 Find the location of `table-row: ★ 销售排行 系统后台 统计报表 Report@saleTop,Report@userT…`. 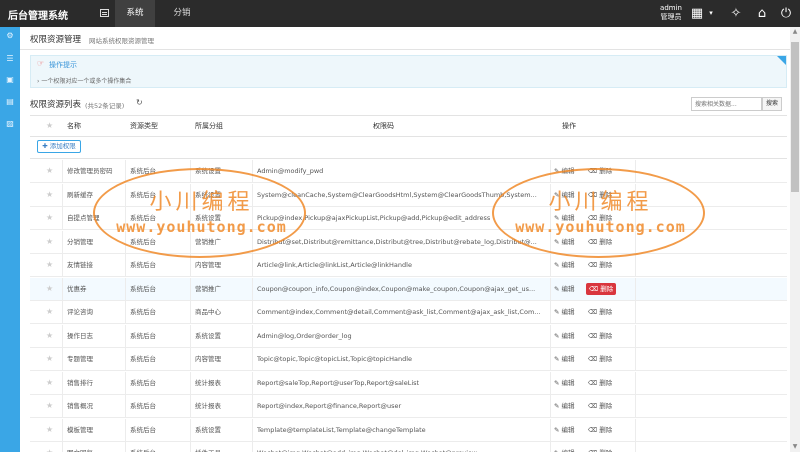

table-row: ★ 销售排行 系统后台 统计报表 Report@saleTop,Report@userT… is located at coordinates (408, 383).